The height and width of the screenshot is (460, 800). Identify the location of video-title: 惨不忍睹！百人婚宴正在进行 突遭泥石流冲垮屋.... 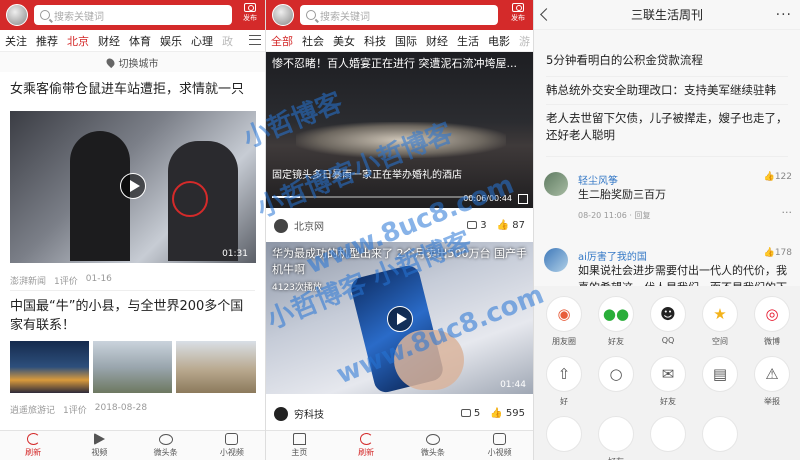
(399, 64).